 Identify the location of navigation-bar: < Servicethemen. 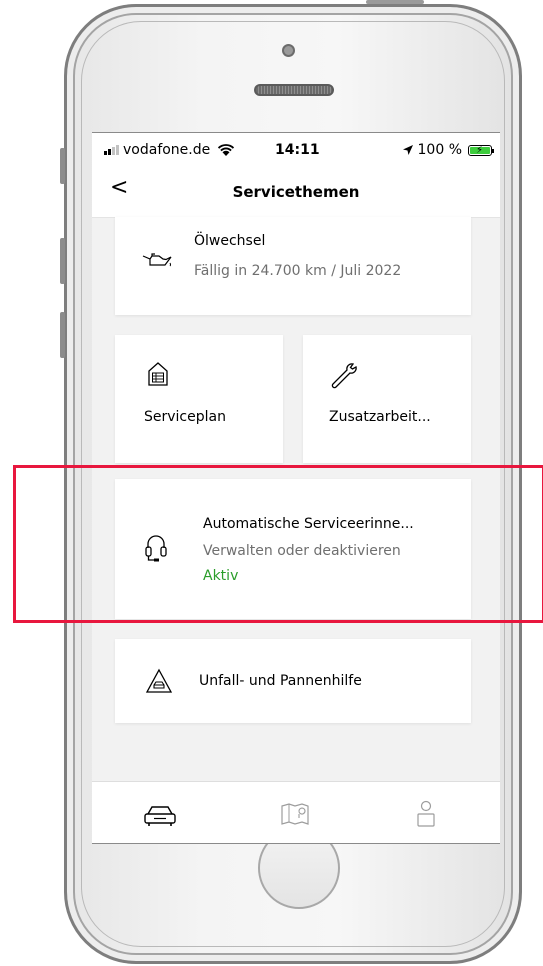
(296, 192).